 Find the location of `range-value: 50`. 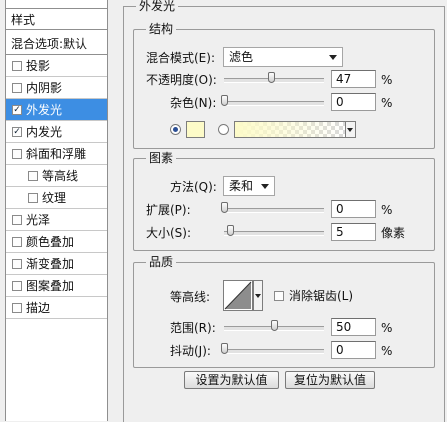

range-value: 50 is located at coordinates (344, 327).